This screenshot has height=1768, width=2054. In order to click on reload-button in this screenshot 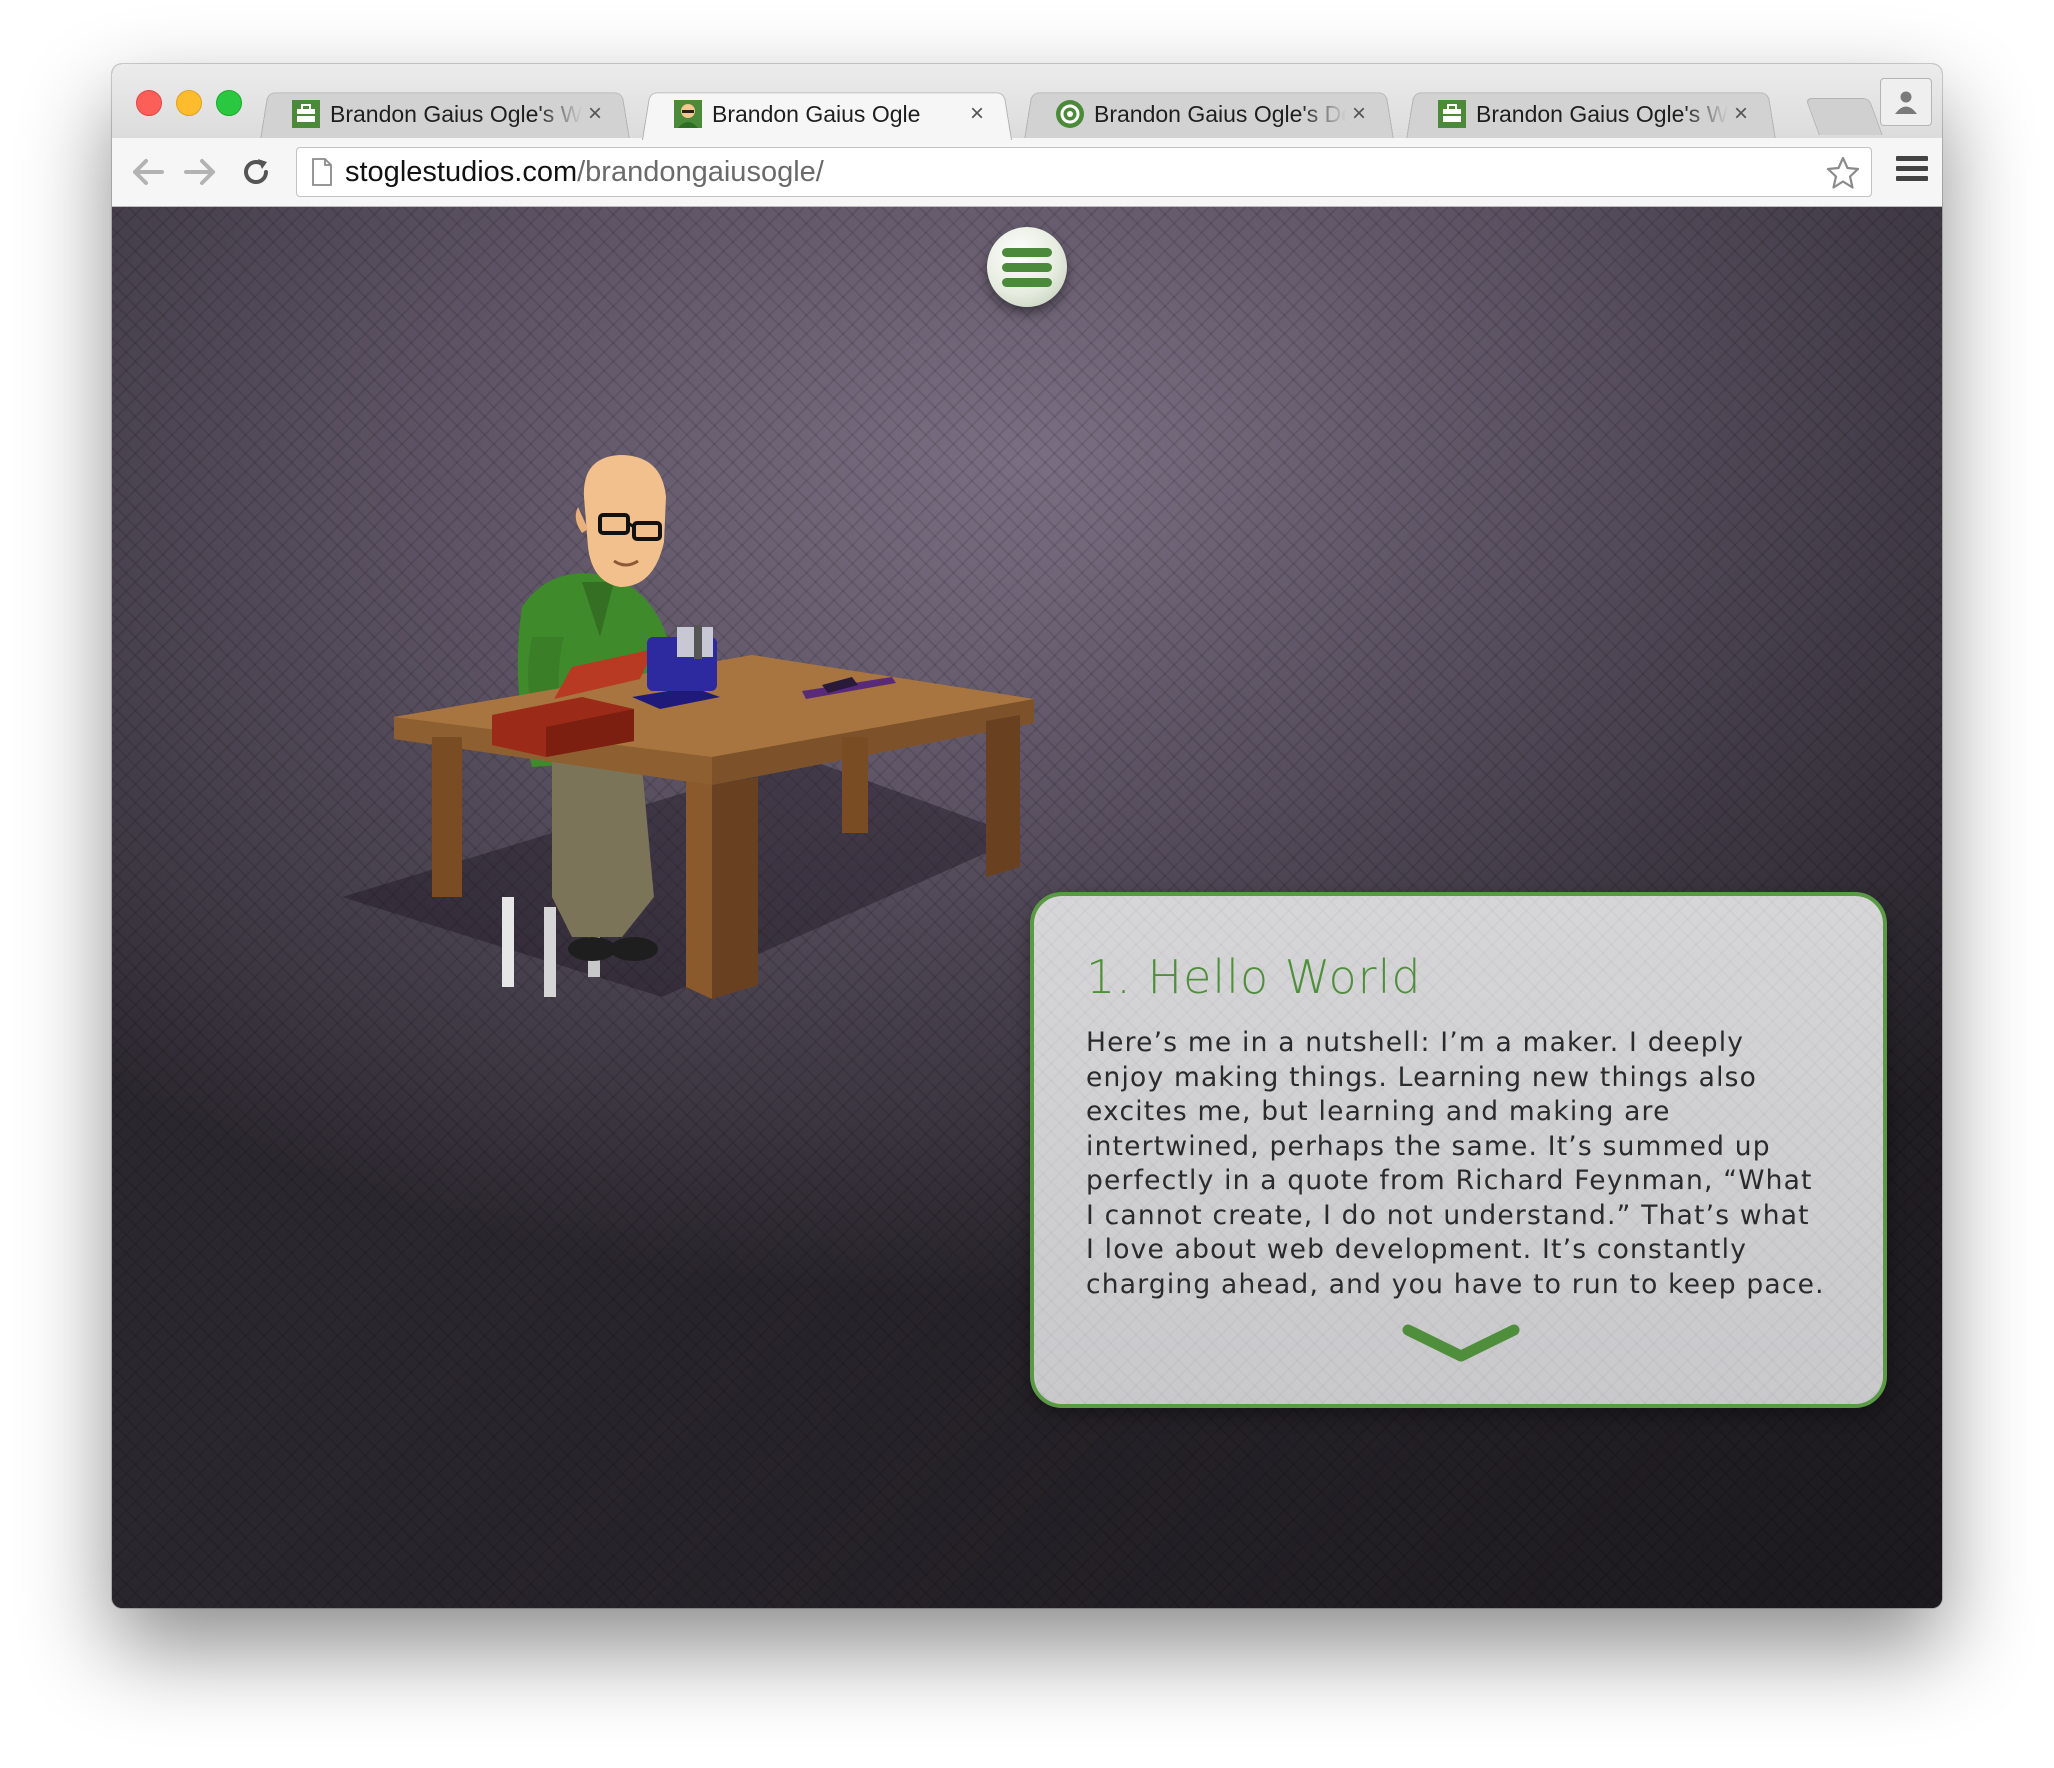, I will do `click(256, 172)`.